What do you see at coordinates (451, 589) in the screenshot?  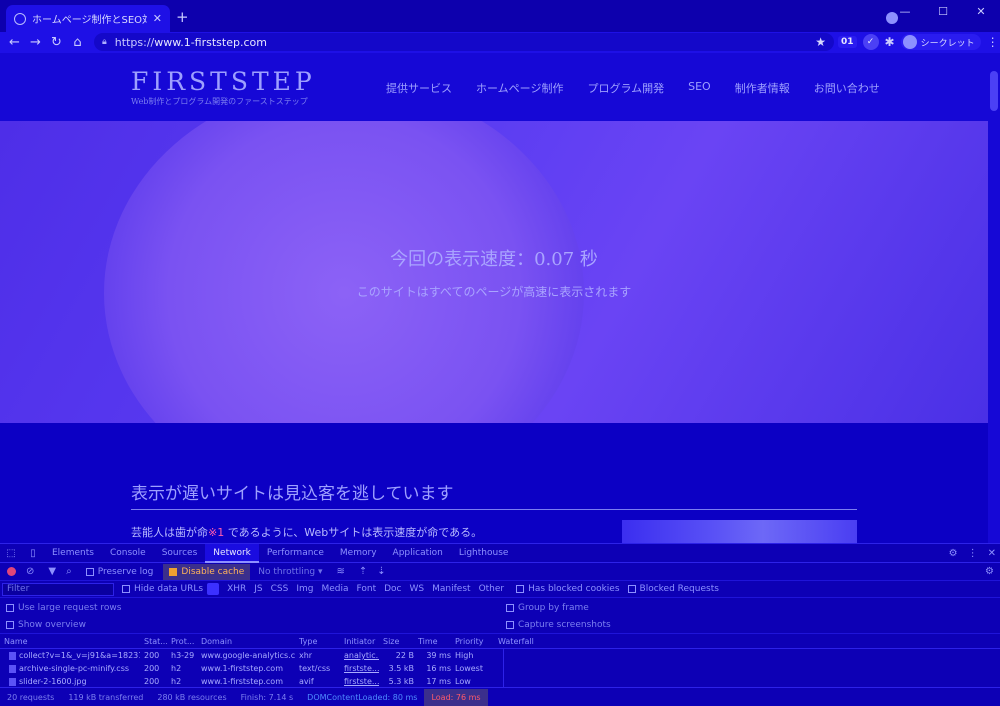 I see `type-manifest: Manifest` at bounding box center [451, 589].